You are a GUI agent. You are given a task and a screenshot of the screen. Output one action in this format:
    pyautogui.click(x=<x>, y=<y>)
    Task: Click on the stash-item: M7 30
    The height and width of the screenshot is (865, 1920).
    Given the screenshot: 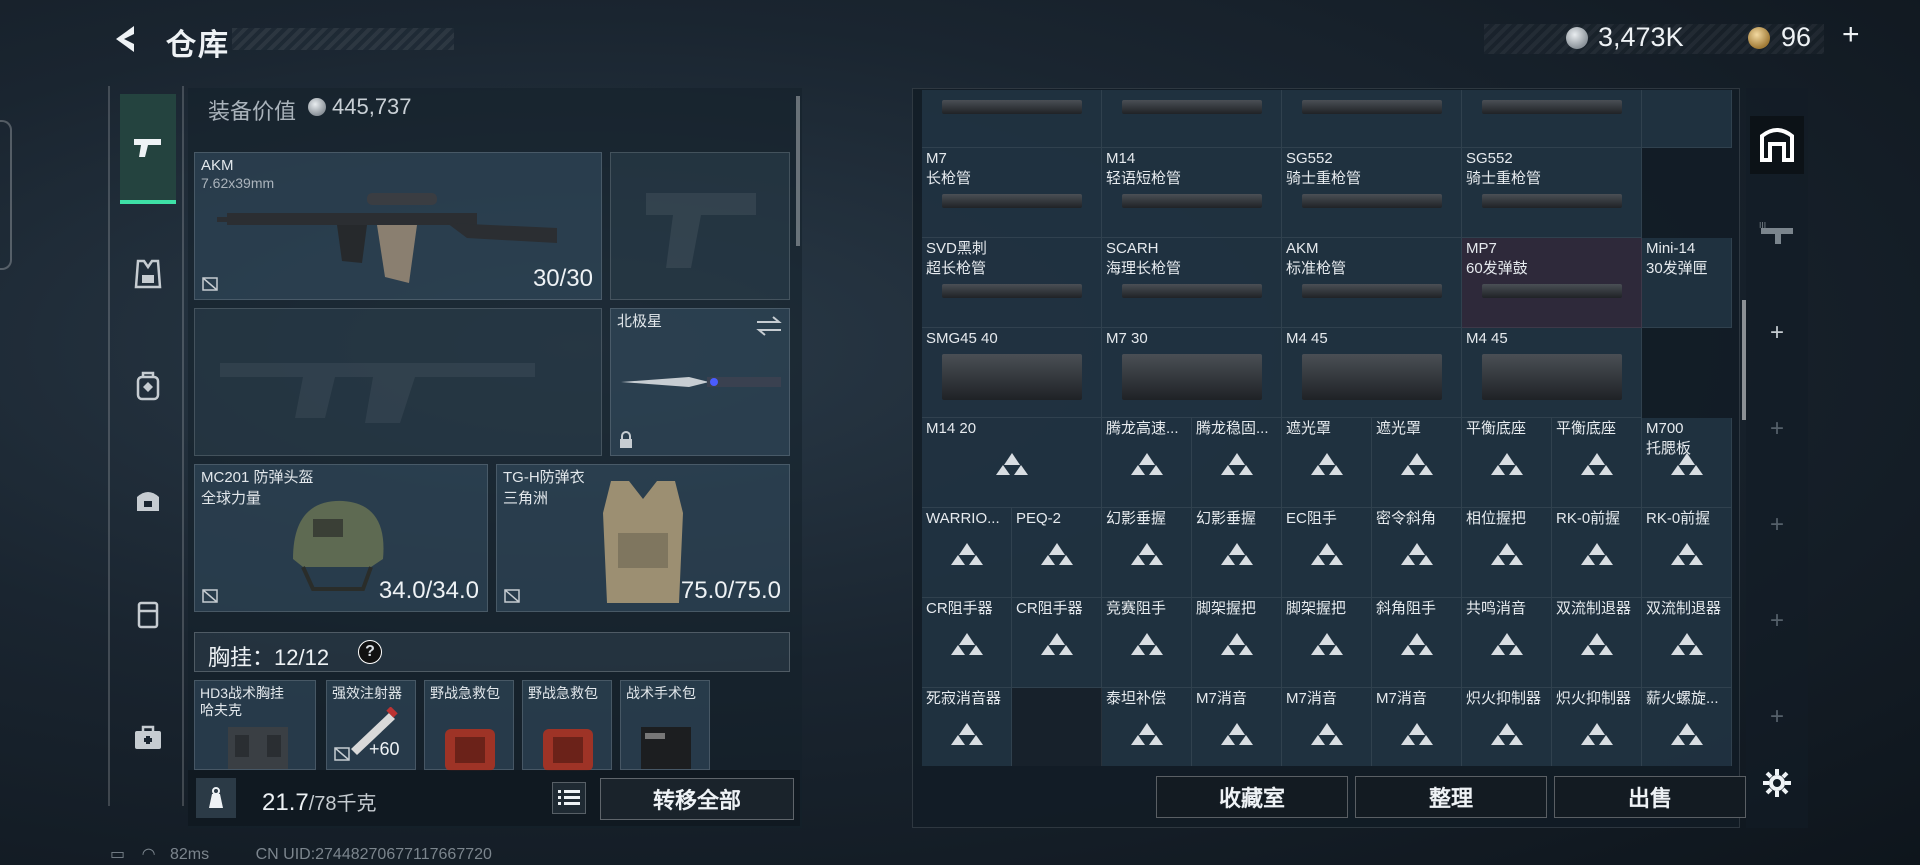 What is the action you would take?
    pyautogui.click(x=1192, y=373)
    